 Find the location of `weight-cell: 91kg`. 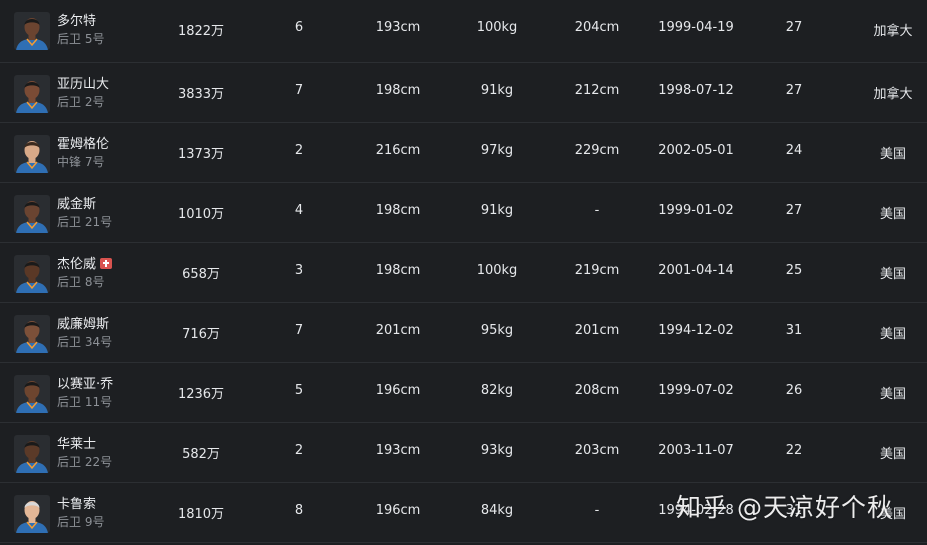

weight-cell: 91kg is located at coordinates (497, 90).